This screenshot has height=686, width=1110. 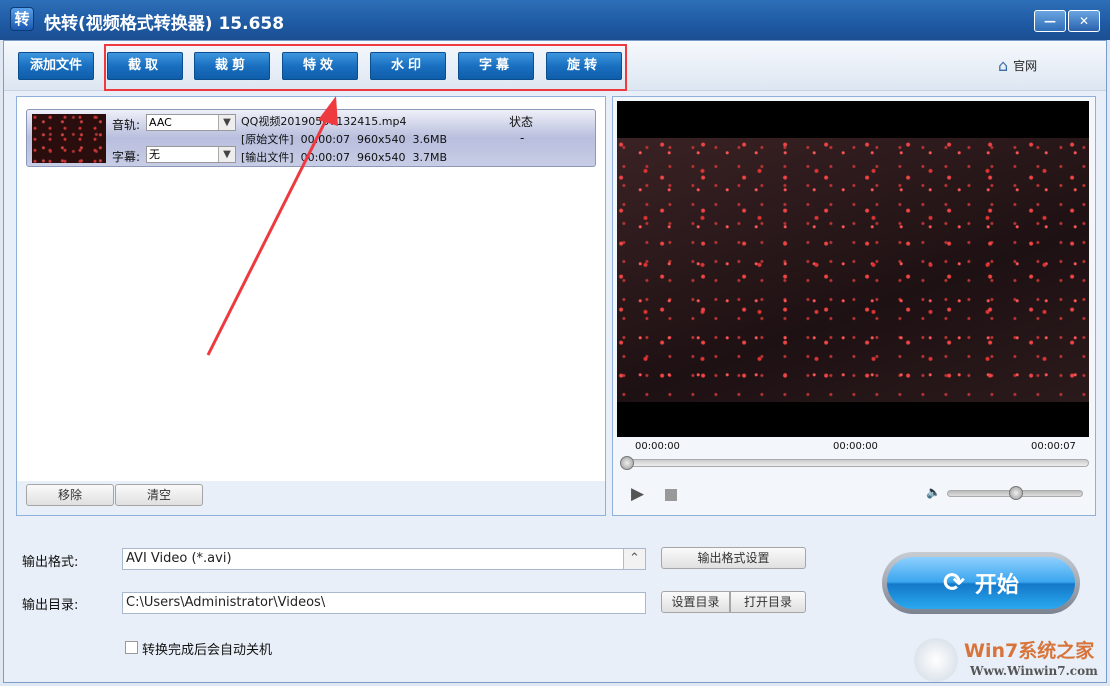 I want to click on seek-handle, so click(x=627, y=463).